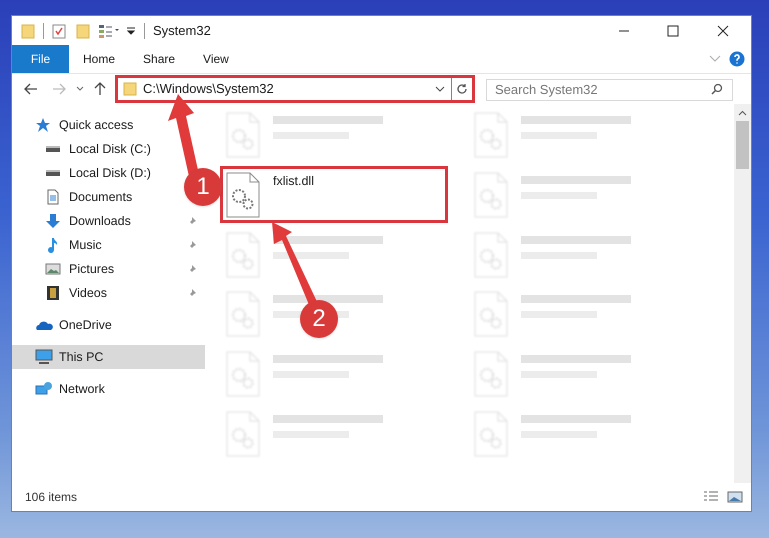 This screenshot has height=538, width=769. I want to click on sidebar-item: This PC, so click(108, 357).